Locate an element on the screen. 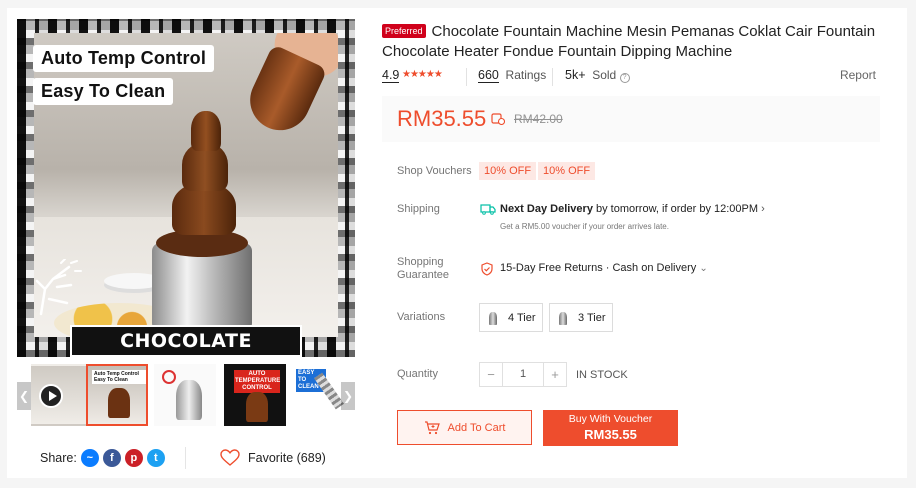  truck-icon is located at coordinates (488, 209).